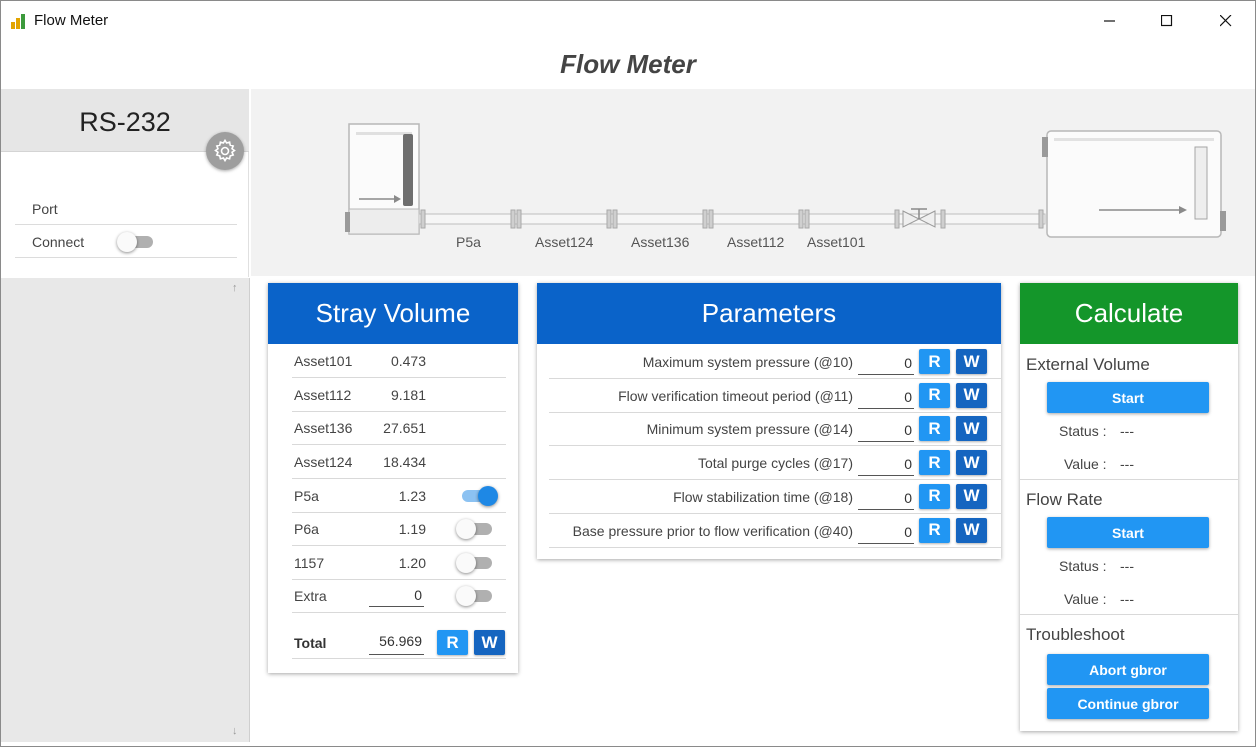 Image resolution: width=1256 pixels, height=747 pixels. I want to click on close-icon, so click(1226, 21).